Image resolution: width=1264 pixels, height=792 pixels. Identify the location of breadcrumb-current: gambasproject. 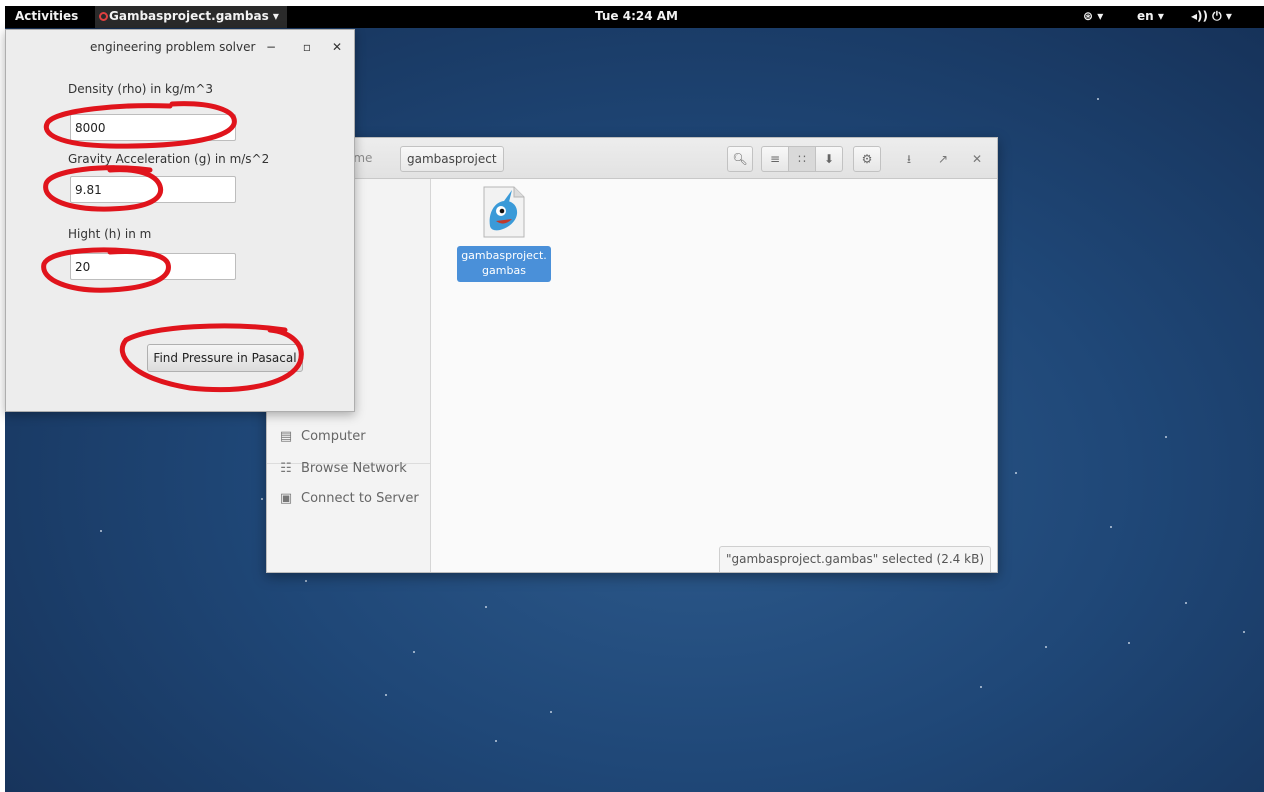
(452, 159).